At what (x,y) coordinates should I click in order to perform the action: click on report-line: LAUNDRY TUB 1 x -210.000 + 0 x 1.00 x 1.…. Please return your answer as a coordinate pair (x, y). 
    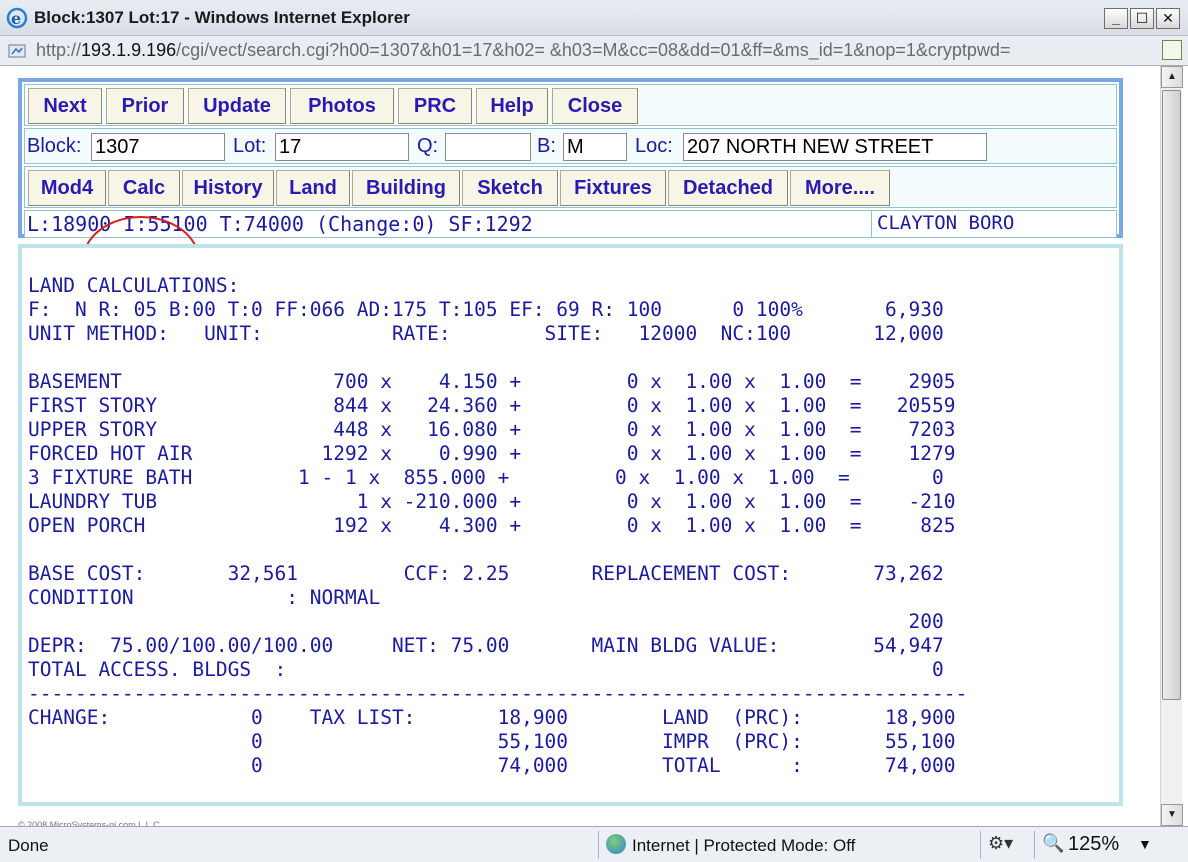
    Looking at the image, I should click on (492, 501).